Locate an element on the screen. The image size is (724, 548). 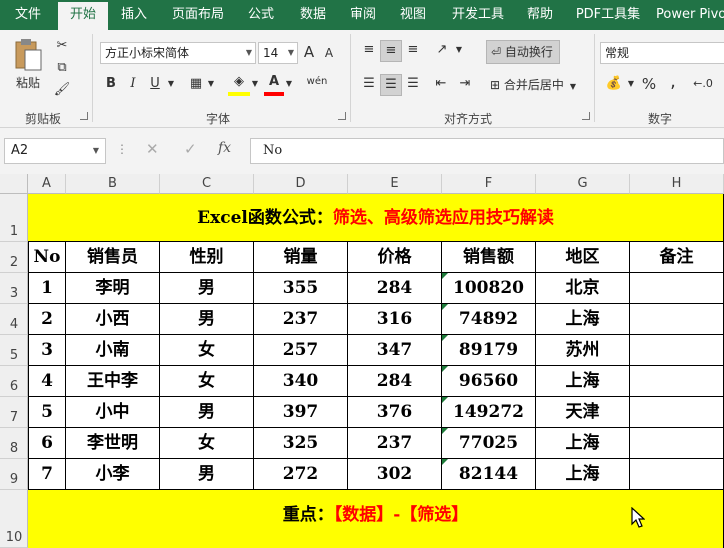
format-painter-icon: 🖌 is located at coordinates (62, 90).